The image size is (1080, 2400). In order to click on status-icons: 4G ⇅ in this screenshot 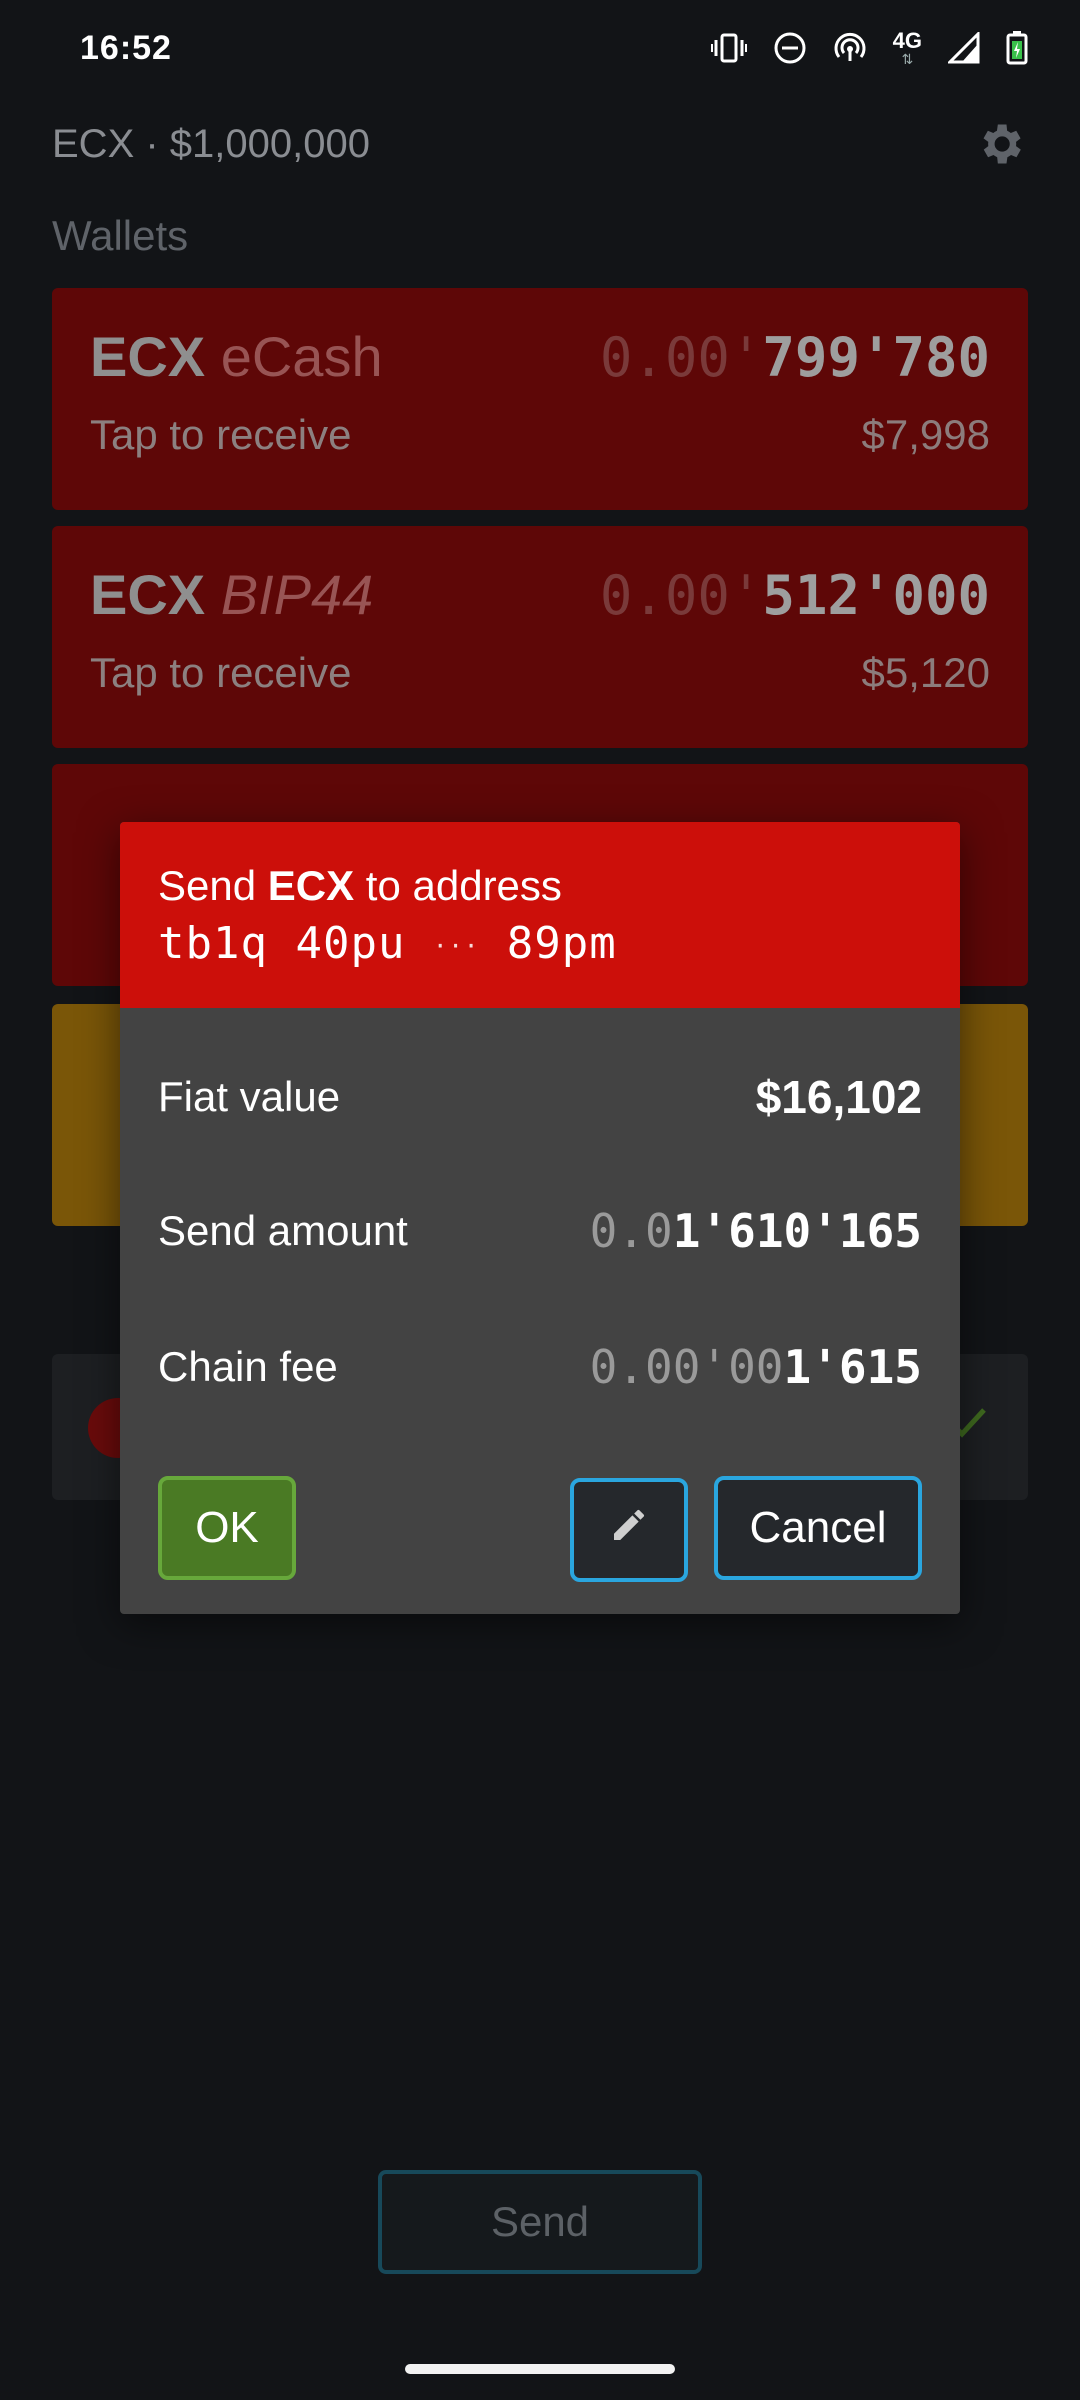, I will do `click(869, 47)`.